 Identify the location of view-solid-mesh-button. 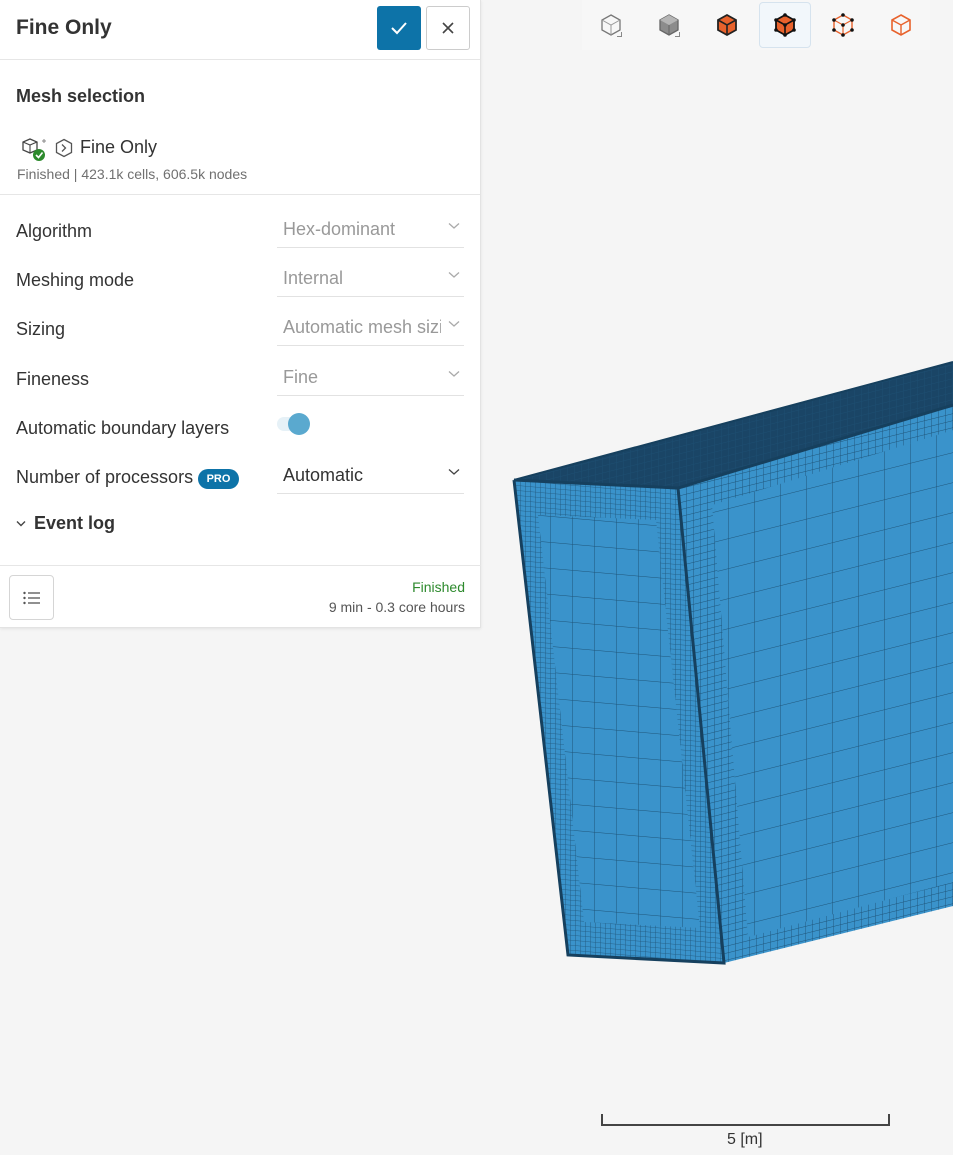
(785, 25).